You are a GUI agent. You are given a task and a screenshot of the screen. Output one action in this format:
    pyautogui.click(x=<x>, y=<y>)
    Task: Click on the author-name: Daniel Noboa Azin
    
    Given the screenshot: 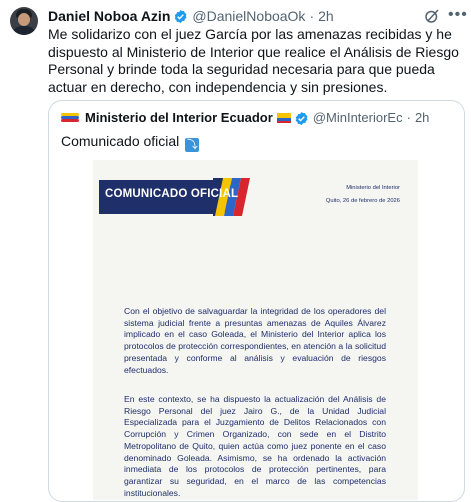 What is the action you would take?
    pyautogui.click(x=109, y=16)
    